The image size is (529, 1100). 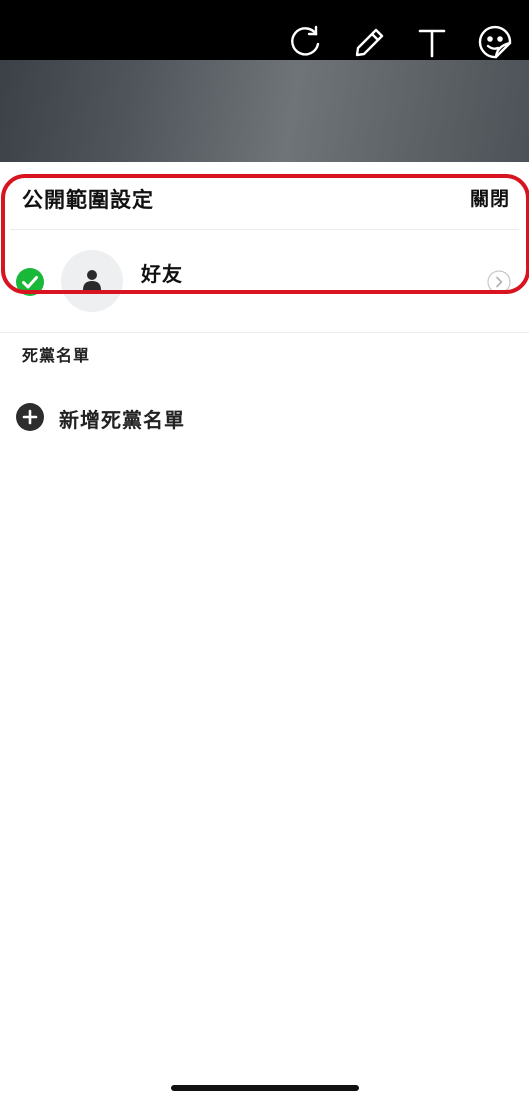 What do you see at coordinates (369, 42) in the screenshot?
I see `pen-icon` at bounding box center [369, 42].